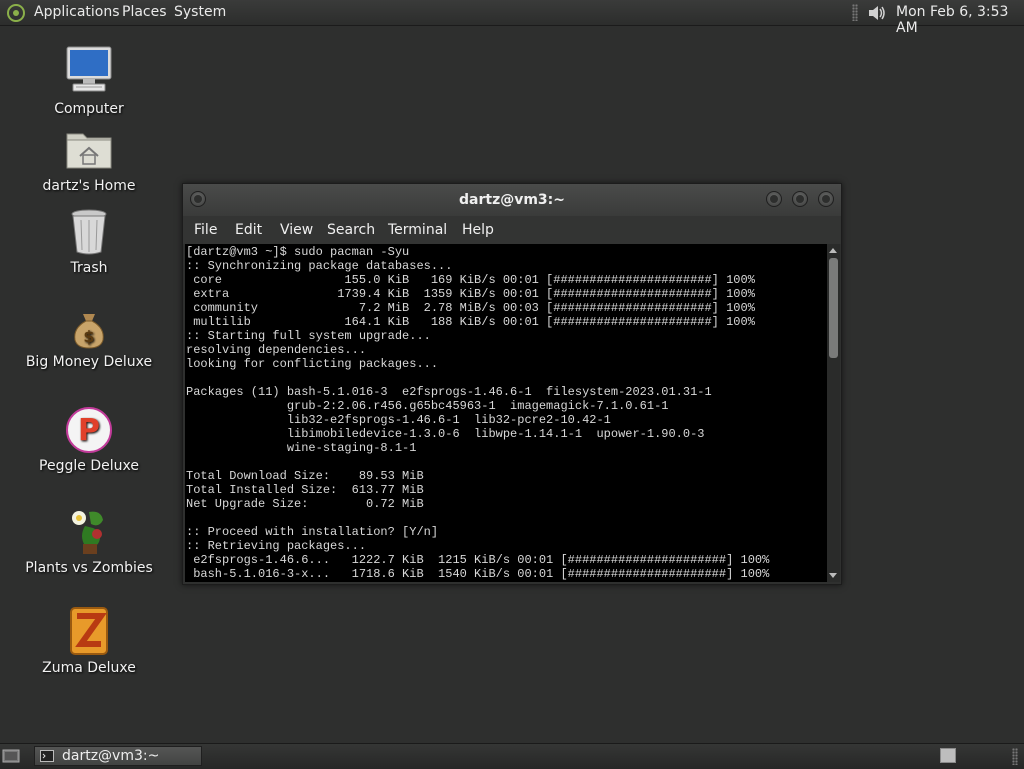  What do you see at coordinates (833, 575) in the screenshot?
I see `scroll-down-arrow-icon` at bounding box center [833, 575].